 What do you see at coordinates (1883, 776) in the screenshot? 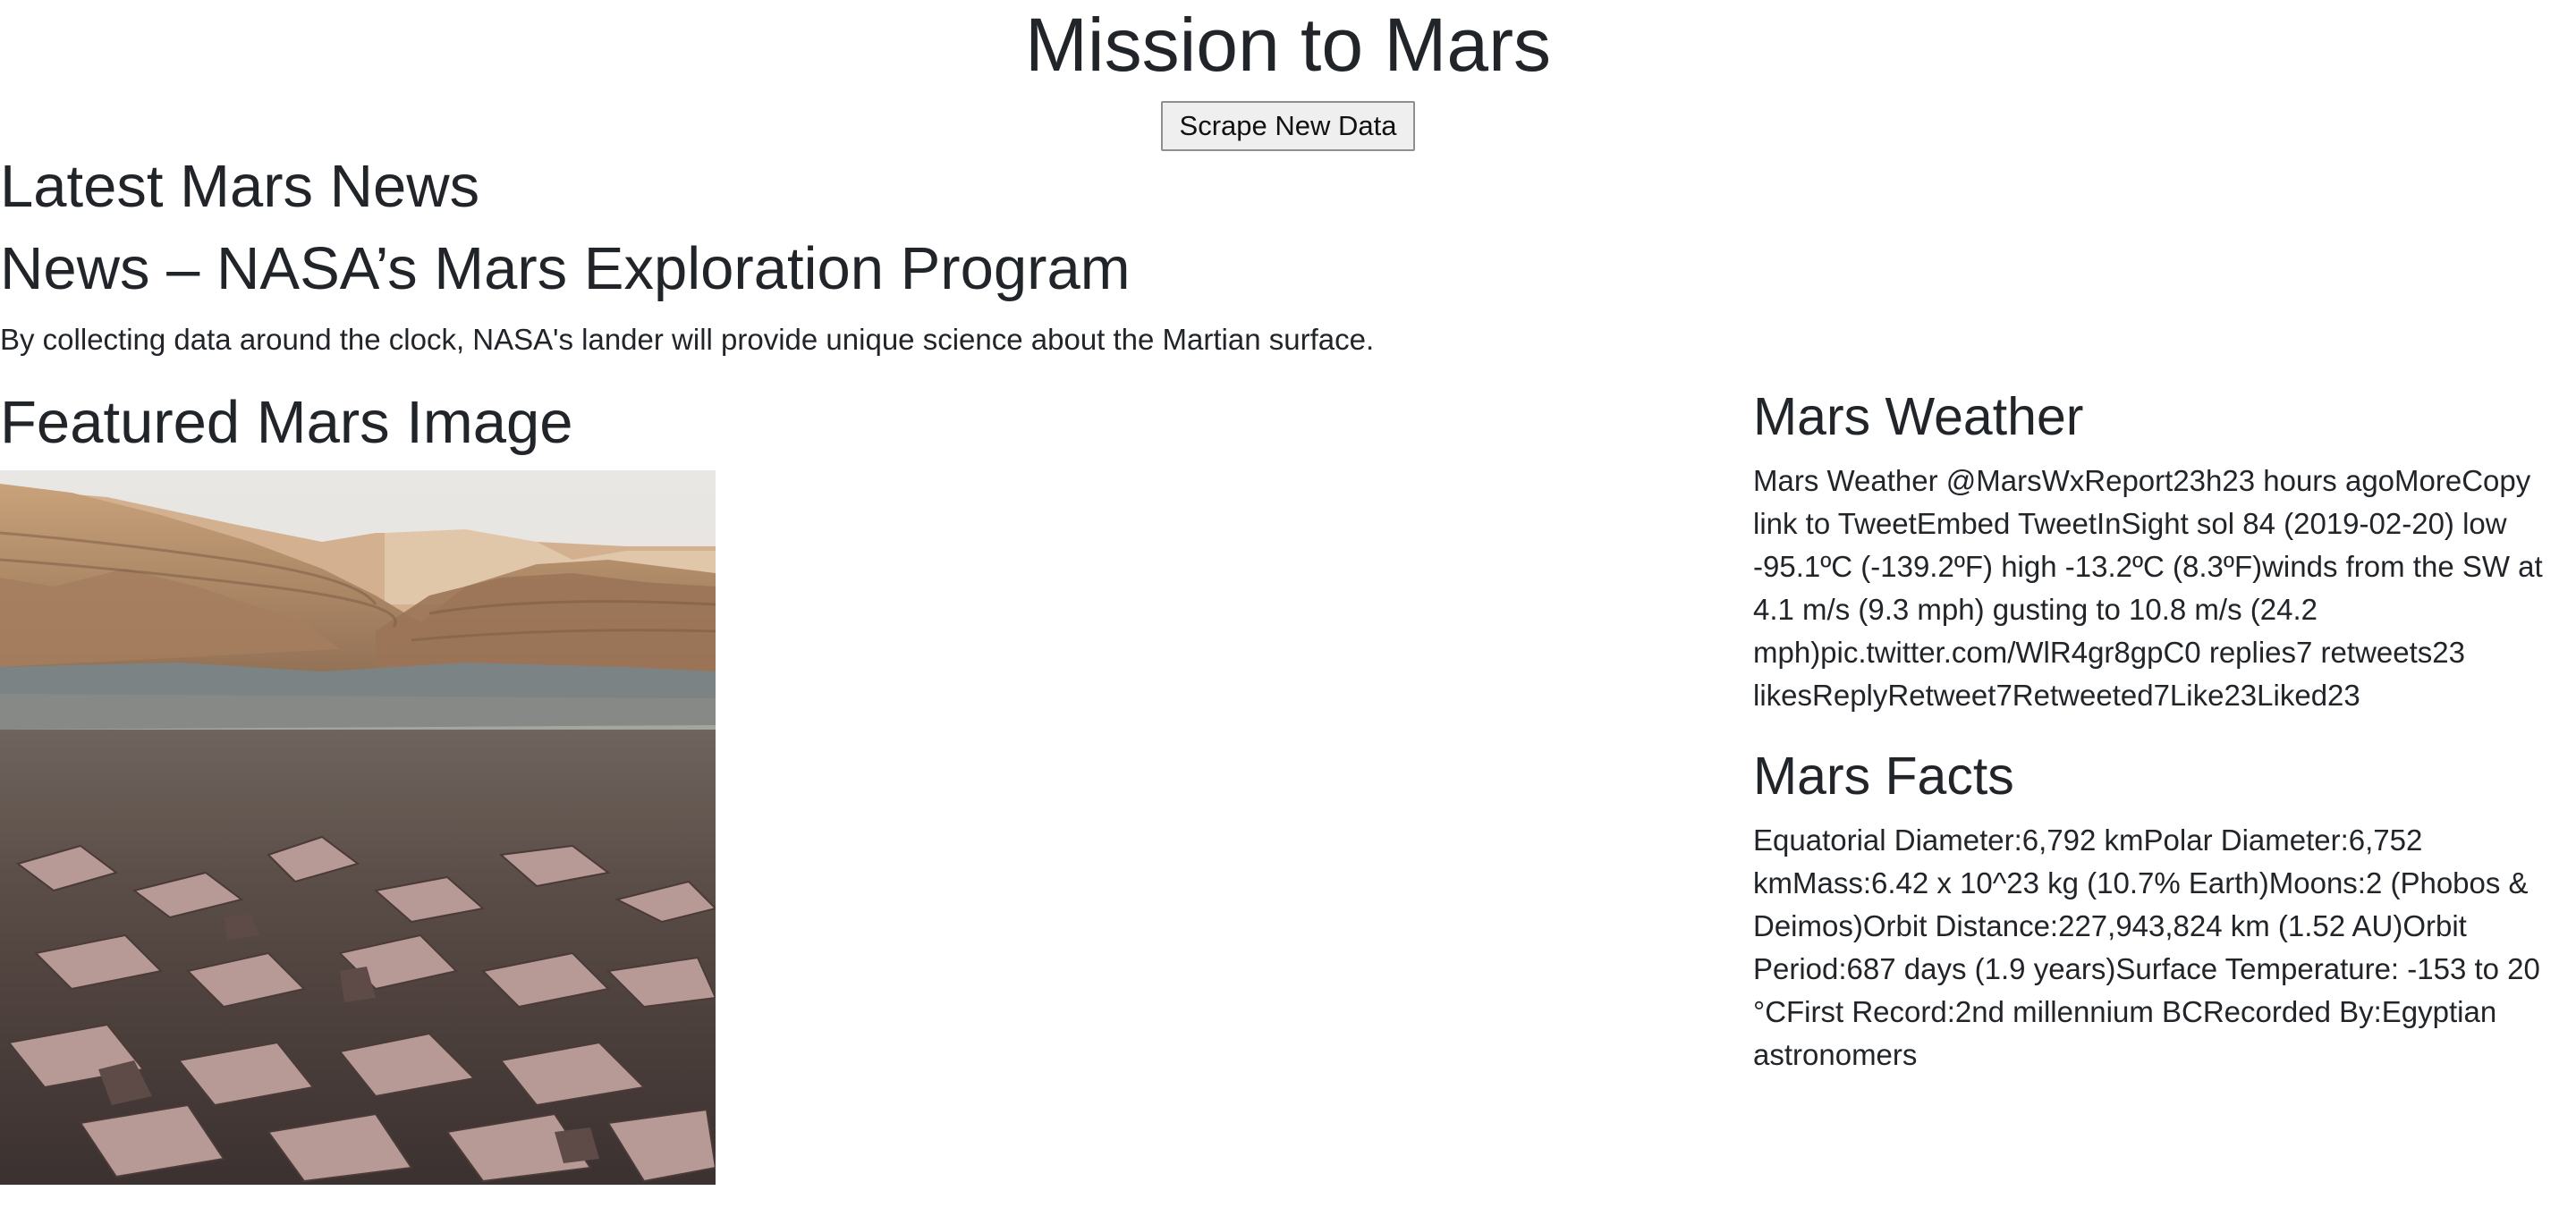
I see `mars-facts-heading: Mars Facts` at bounding box center [1883, 776].